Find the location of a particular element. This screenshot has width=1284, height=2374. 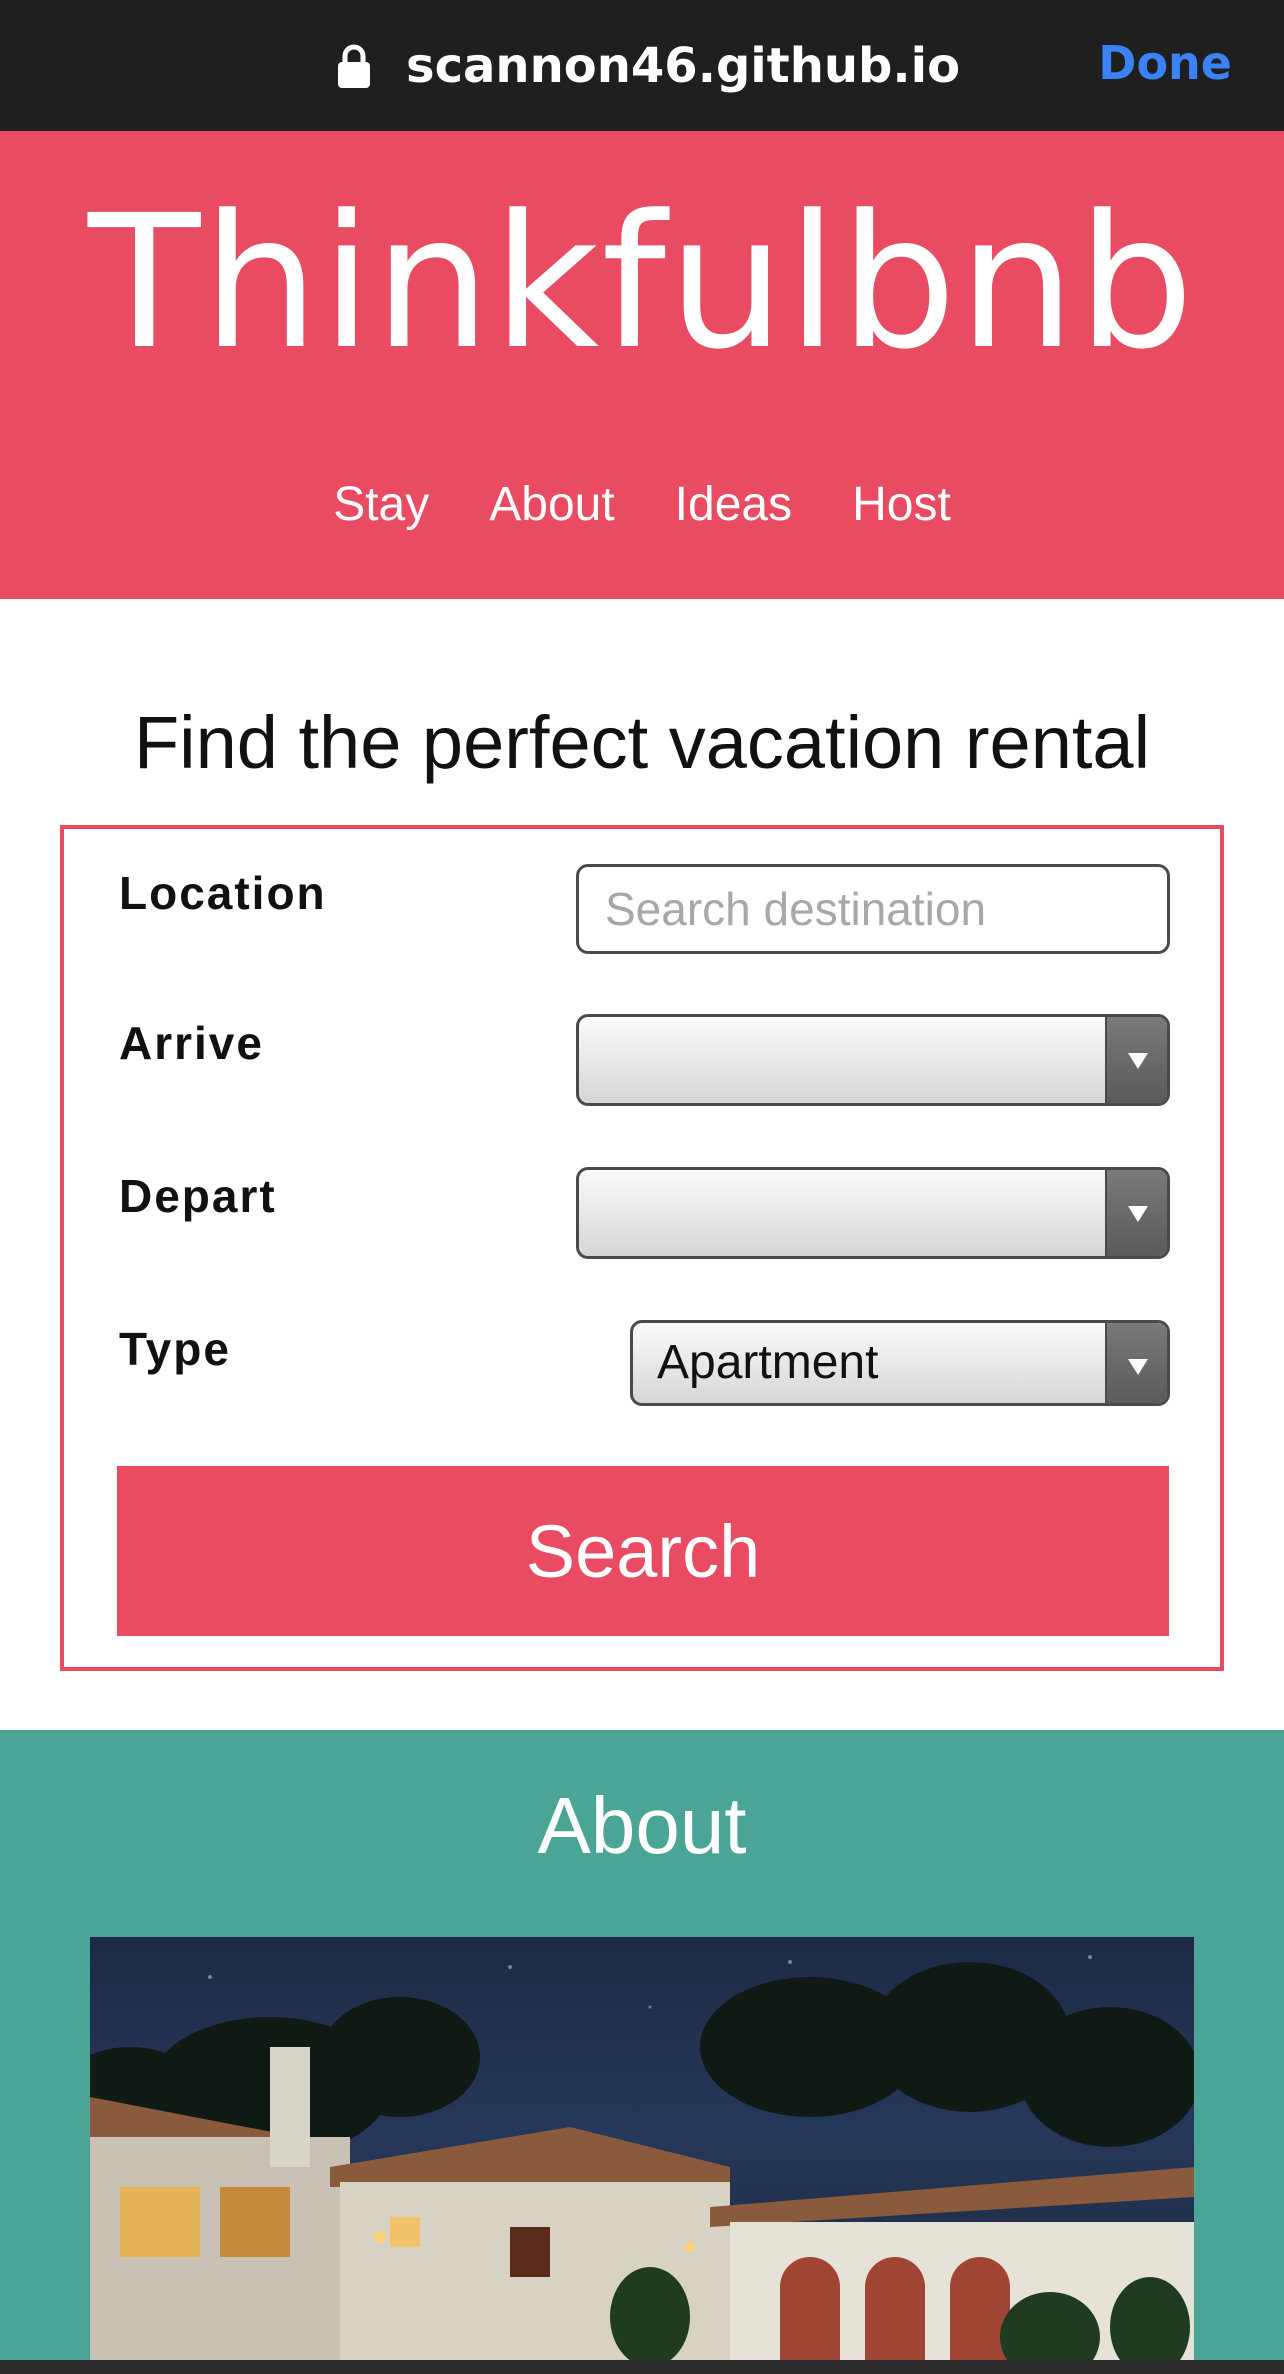

main-nav: Stay About Ideas Host is located at coordinates (642, 504).